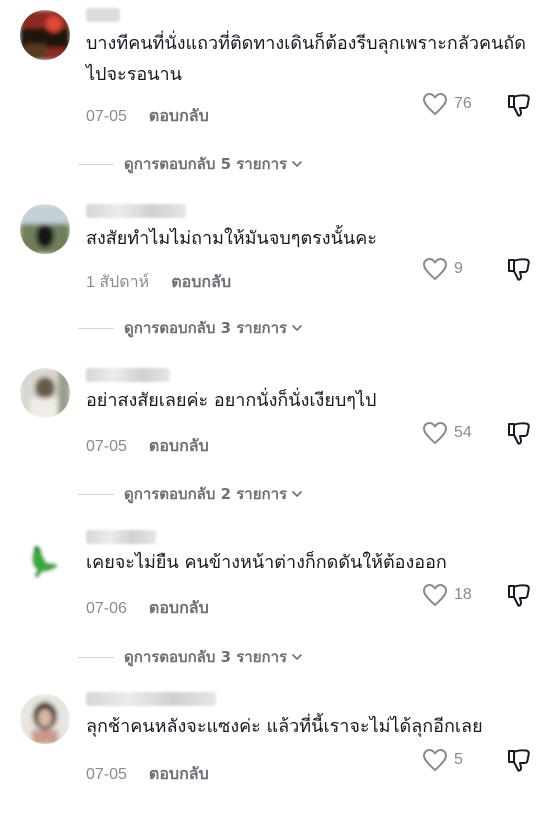 This screenshot has width=550, height=814. What do you see at coordinates (231, 400) in the screenshot?
I see `comment-text: อย่าสงสัยเลยค่ะ อยากนั่งก็นั่งเงียบๆไป` at bounding box center [231, 400].